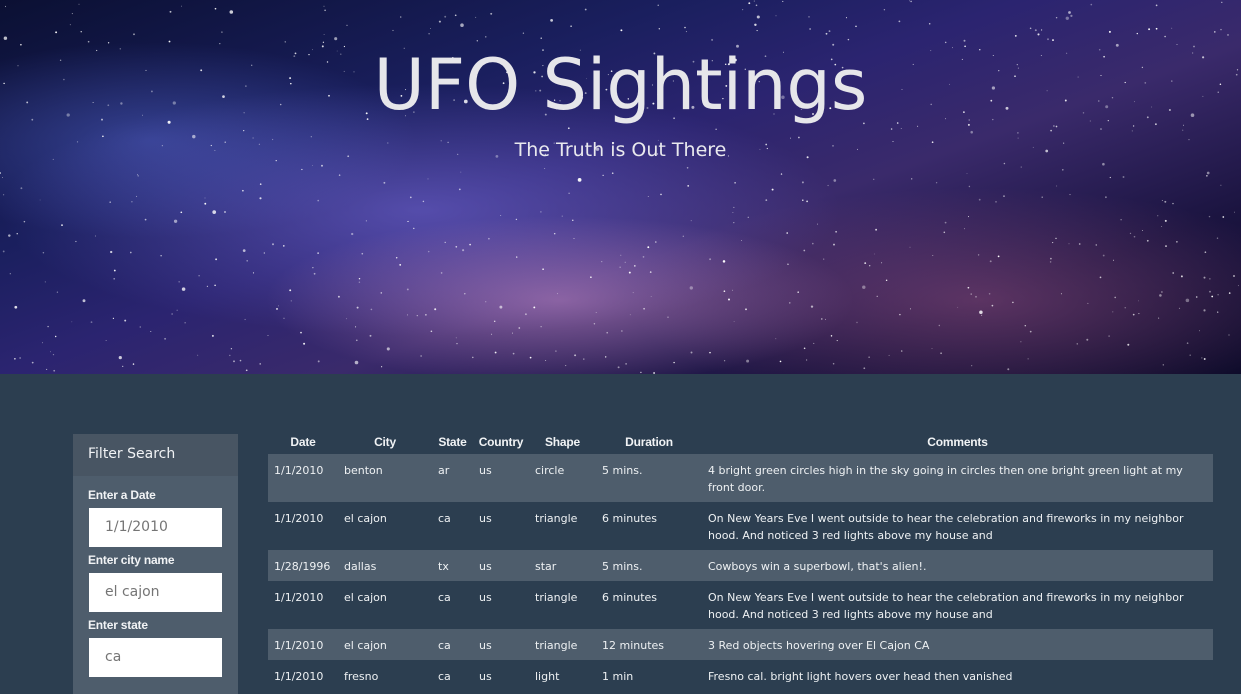 This screenshot has height=694, width=1241. I want to click on column-header-shape: Shape, so click(562, 441).